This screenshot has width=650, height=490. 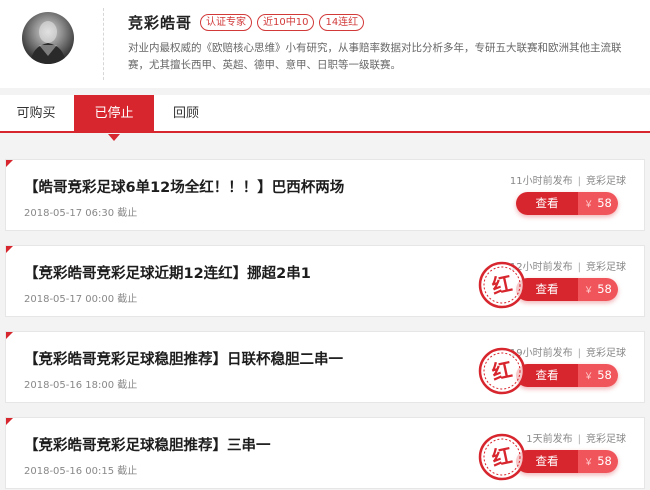 I want to click on avatar, so click(x=48, y=38).